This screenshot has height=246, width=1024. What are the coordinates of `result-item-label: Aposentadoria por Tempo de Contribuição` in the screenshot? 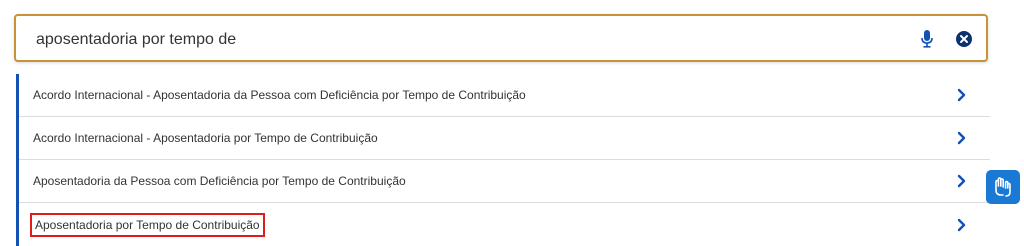 It's located at (147, 224).